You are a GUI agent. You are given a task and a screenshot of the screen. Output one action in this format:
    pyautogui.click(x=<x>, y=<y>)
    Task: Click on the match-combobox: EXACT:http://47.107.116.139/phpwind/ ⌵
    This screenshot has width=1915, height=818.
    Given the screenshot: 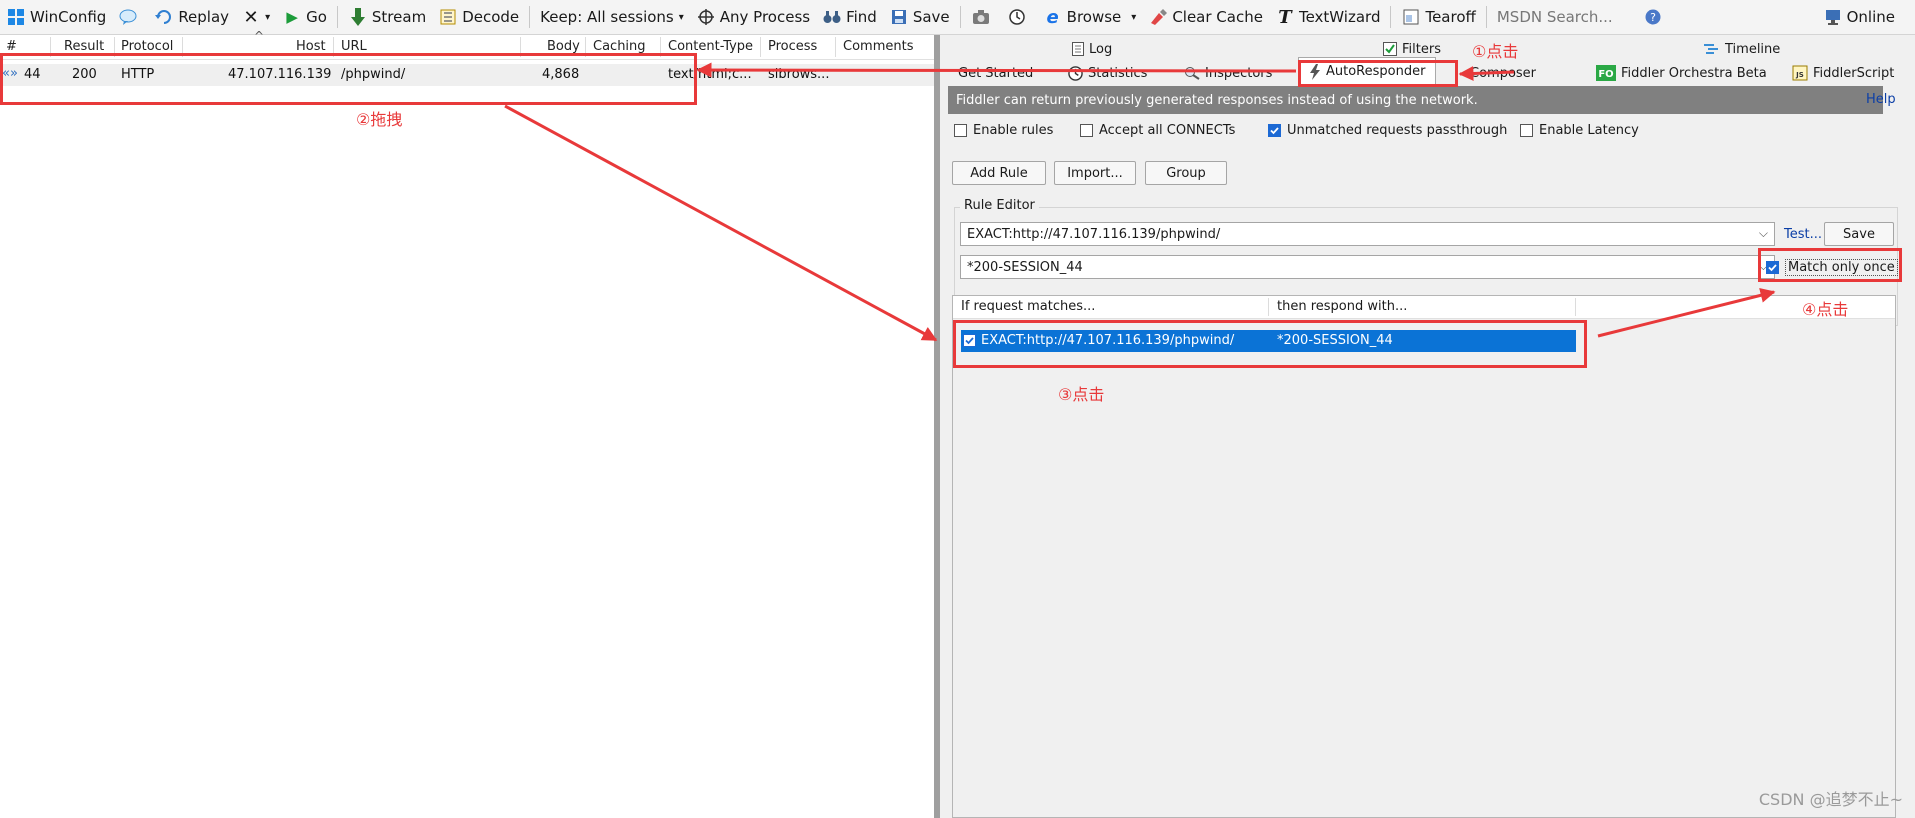 What is the action you would take?
    pyautogui.click(x=1367, y=234)
    